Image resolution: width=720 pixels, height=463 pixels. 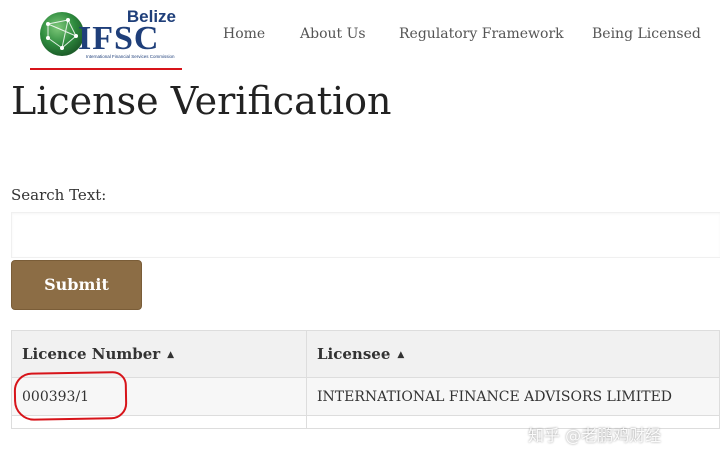 I want to click on search-input, so click(x=365, y=235).